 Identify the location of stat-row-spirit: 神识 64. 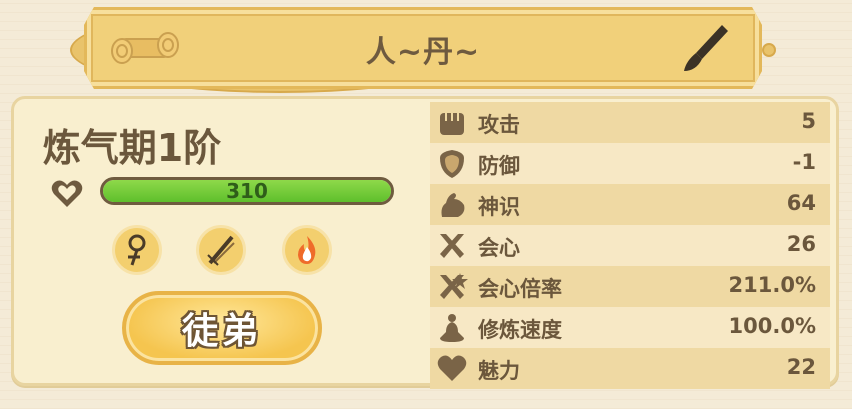
(630, 204).